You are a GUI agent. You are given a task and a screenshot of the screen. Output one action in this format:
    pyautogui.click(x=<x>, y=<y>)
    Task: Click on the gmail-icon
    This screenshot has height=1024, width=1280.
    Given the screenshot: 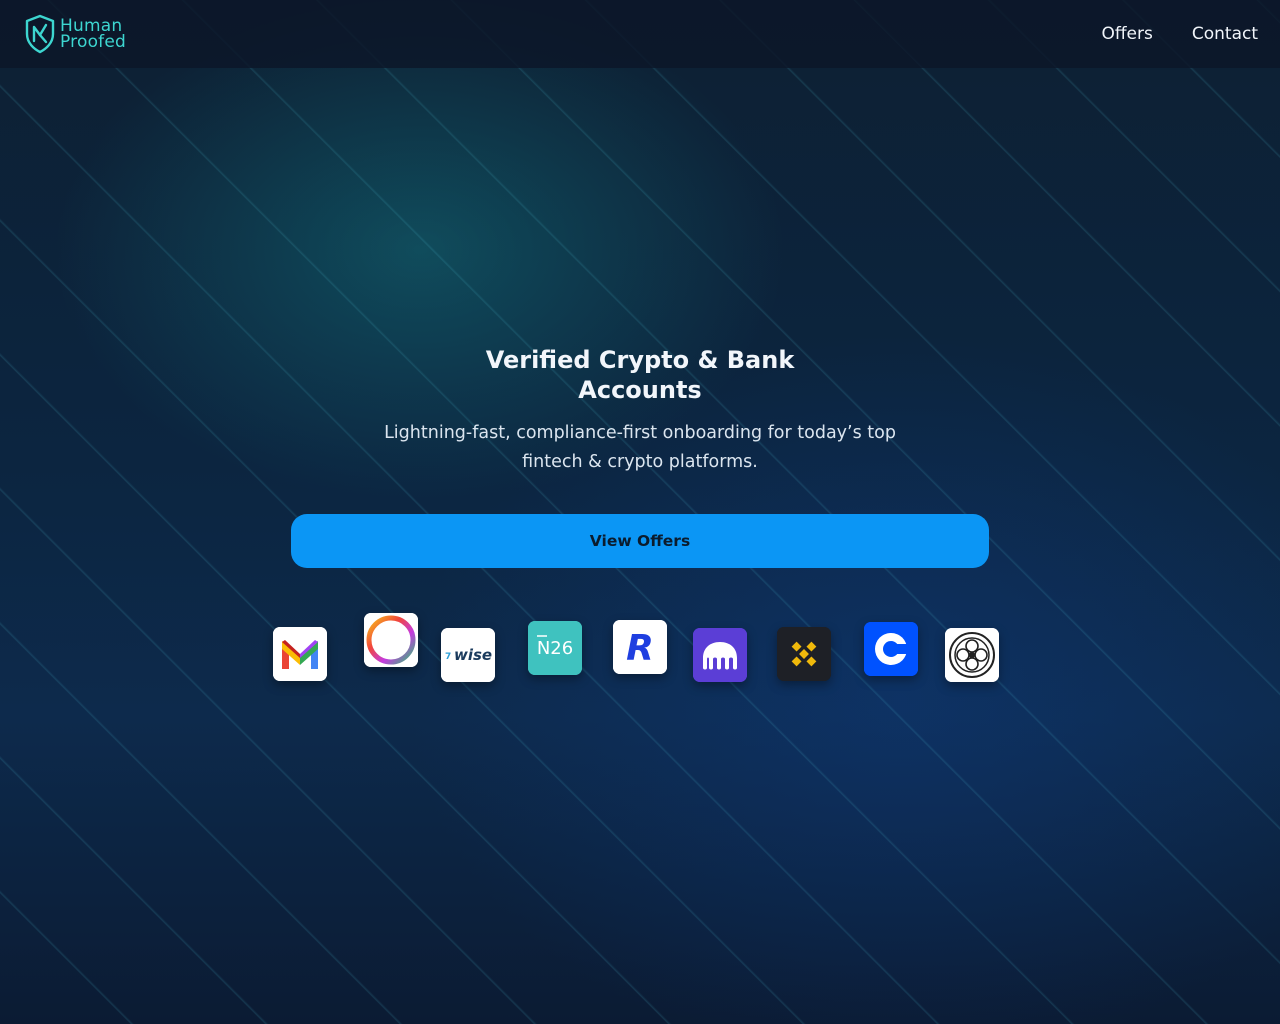 What is the action you would take?
    pyautogui.click(x=300, y=654)
    